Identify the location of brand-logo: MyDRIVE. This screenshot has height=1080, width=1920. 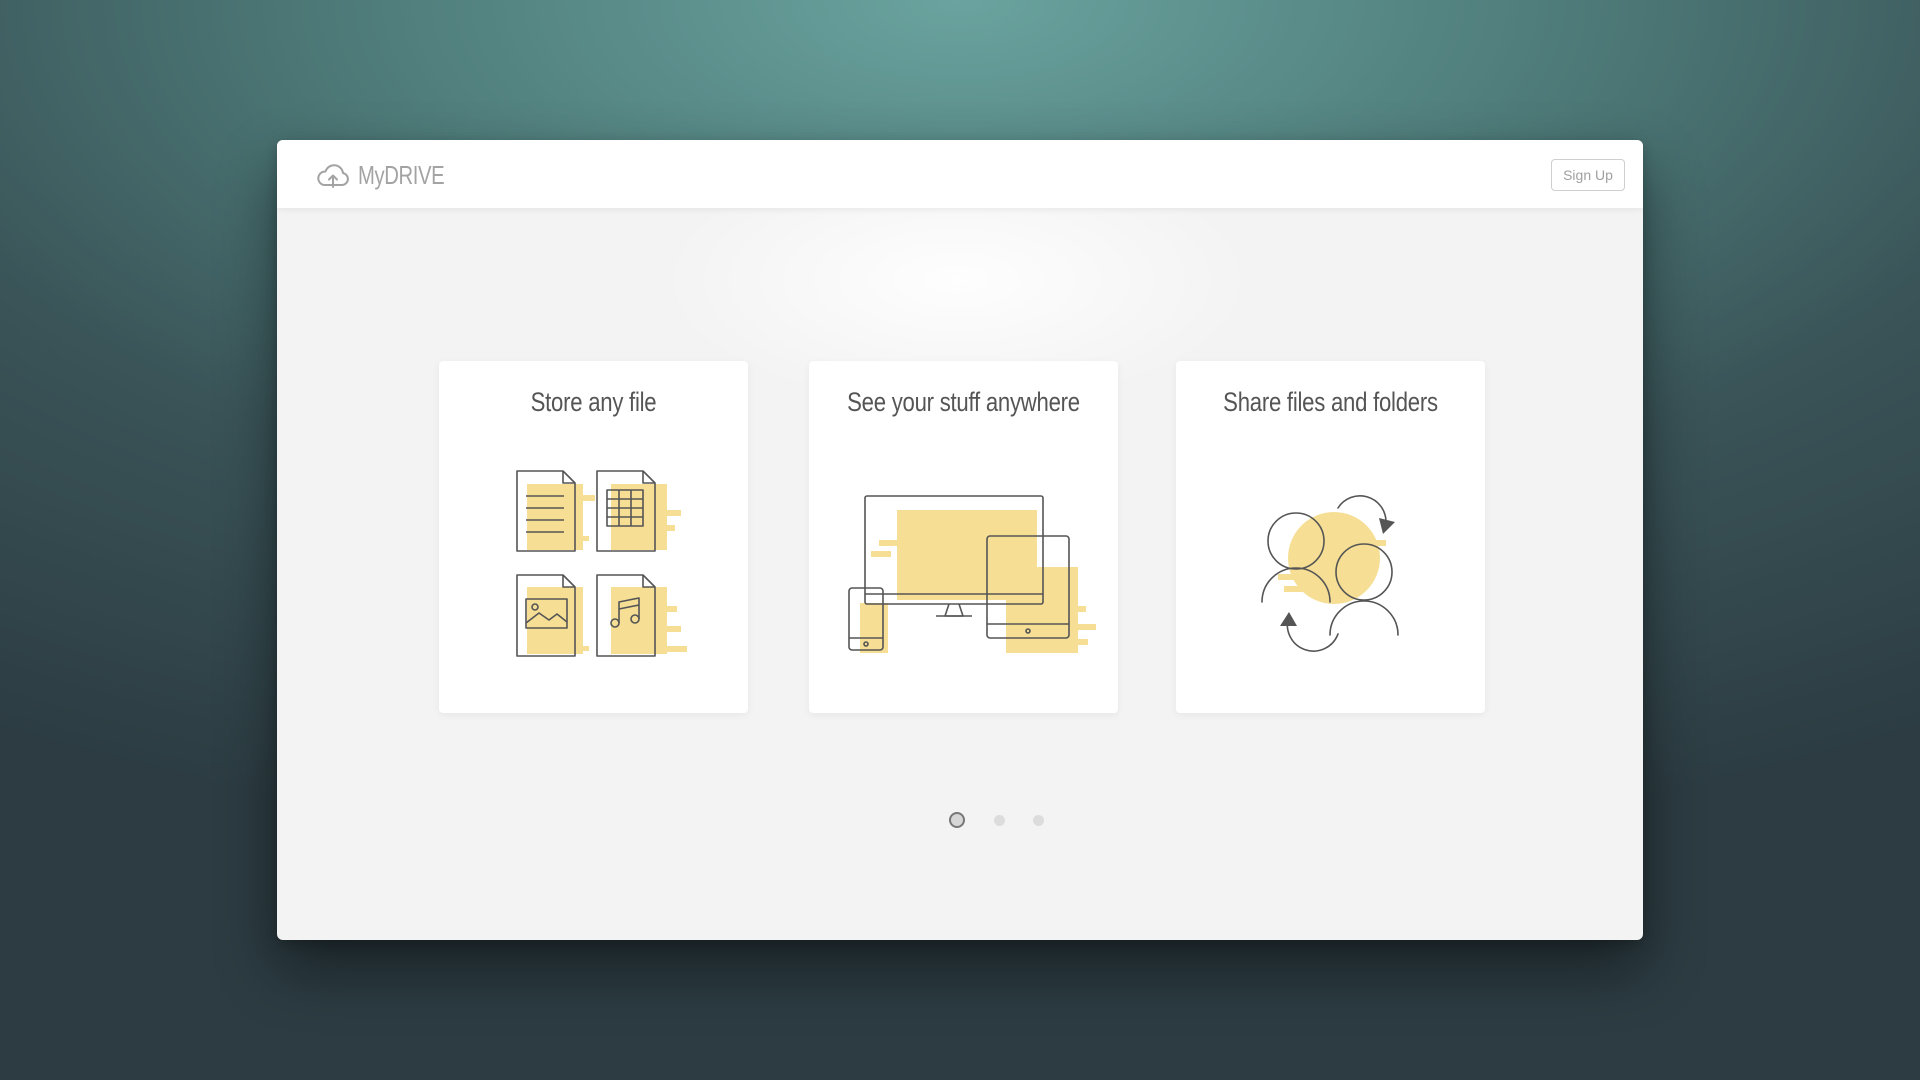
(392, 175).